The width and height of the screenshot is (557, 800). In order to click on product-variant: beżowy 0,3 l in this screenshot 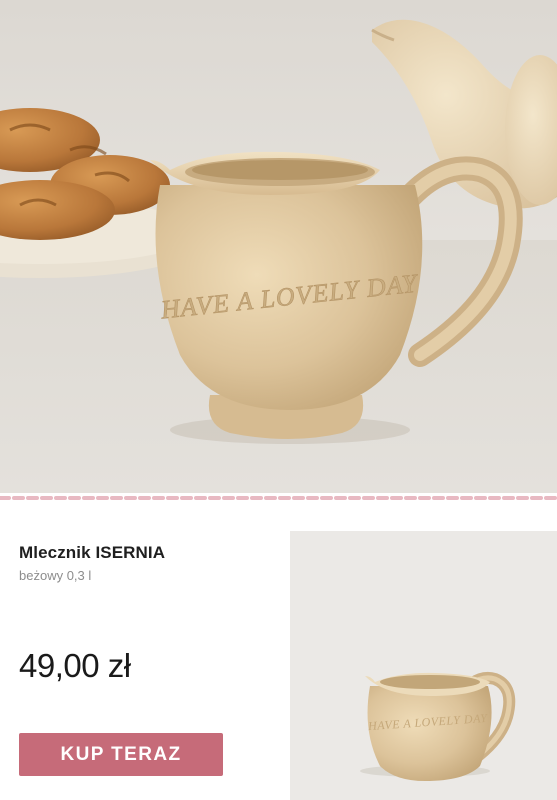, I will do `click(55, 575)`.